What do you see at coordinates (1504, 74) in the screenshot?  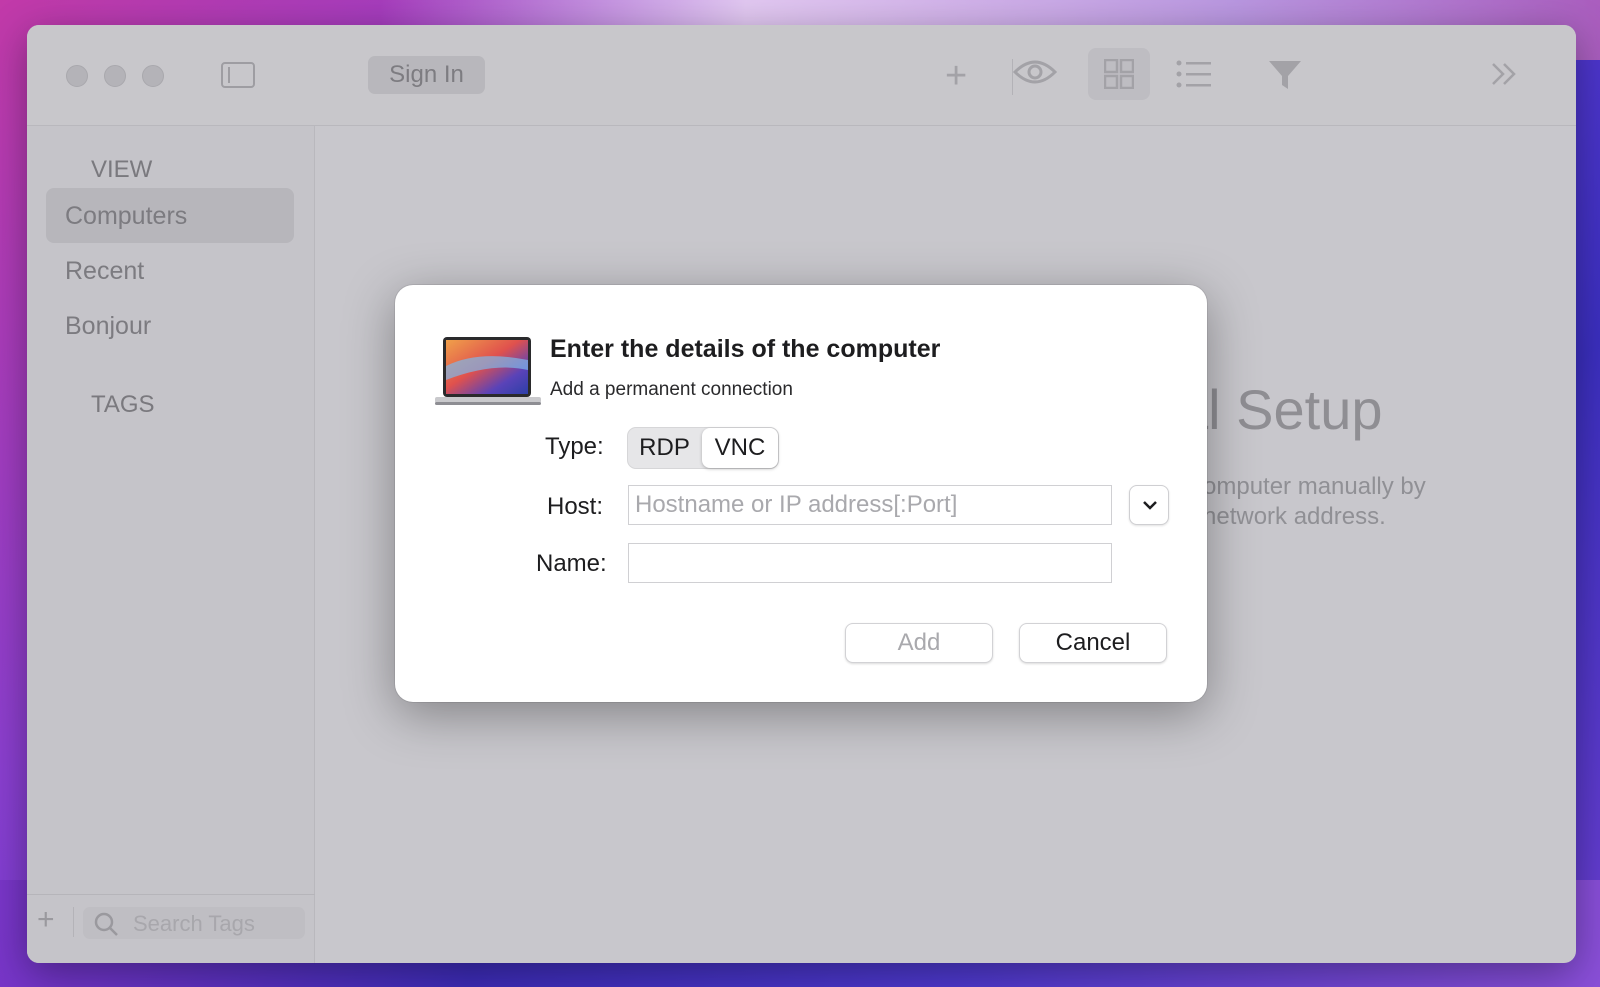 I see `chevron-double-right-icon` at bounding box center [1504, 74].